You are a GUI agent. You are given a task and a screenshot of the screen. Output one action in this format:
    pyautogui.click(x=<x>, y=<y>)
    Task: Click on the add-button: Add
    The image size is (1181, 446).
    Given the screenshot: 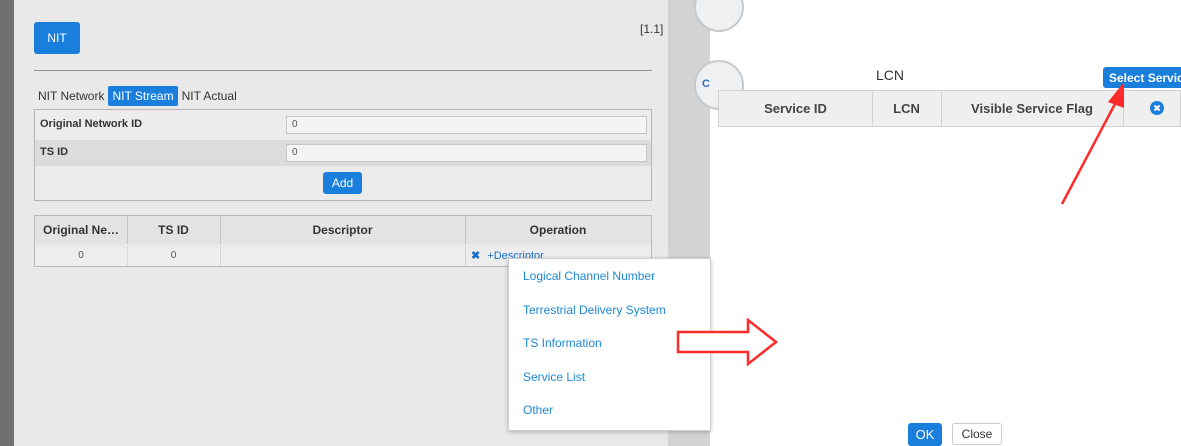 What is the action you would take?
    pyautogui.click(x=342, y=183)
    